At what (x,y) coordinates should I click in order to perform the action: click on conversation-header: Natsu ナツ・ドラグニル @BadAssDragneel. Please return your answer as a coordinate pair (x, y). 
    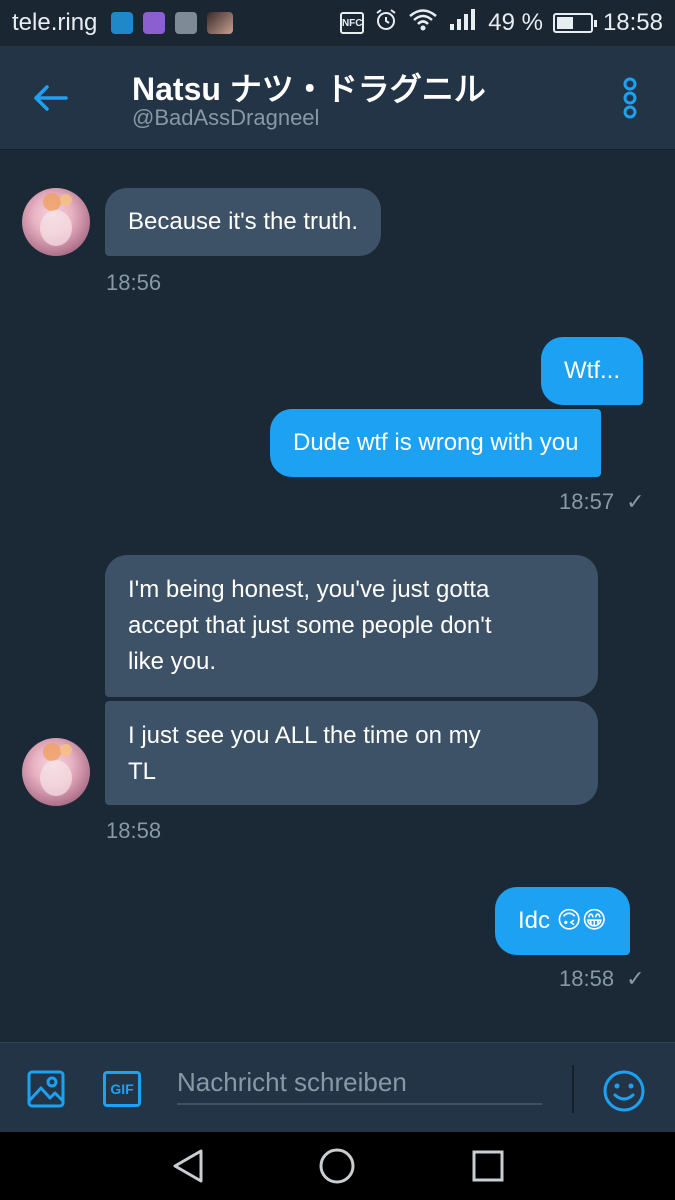
    Looking at the image, I should click on (337, 98).